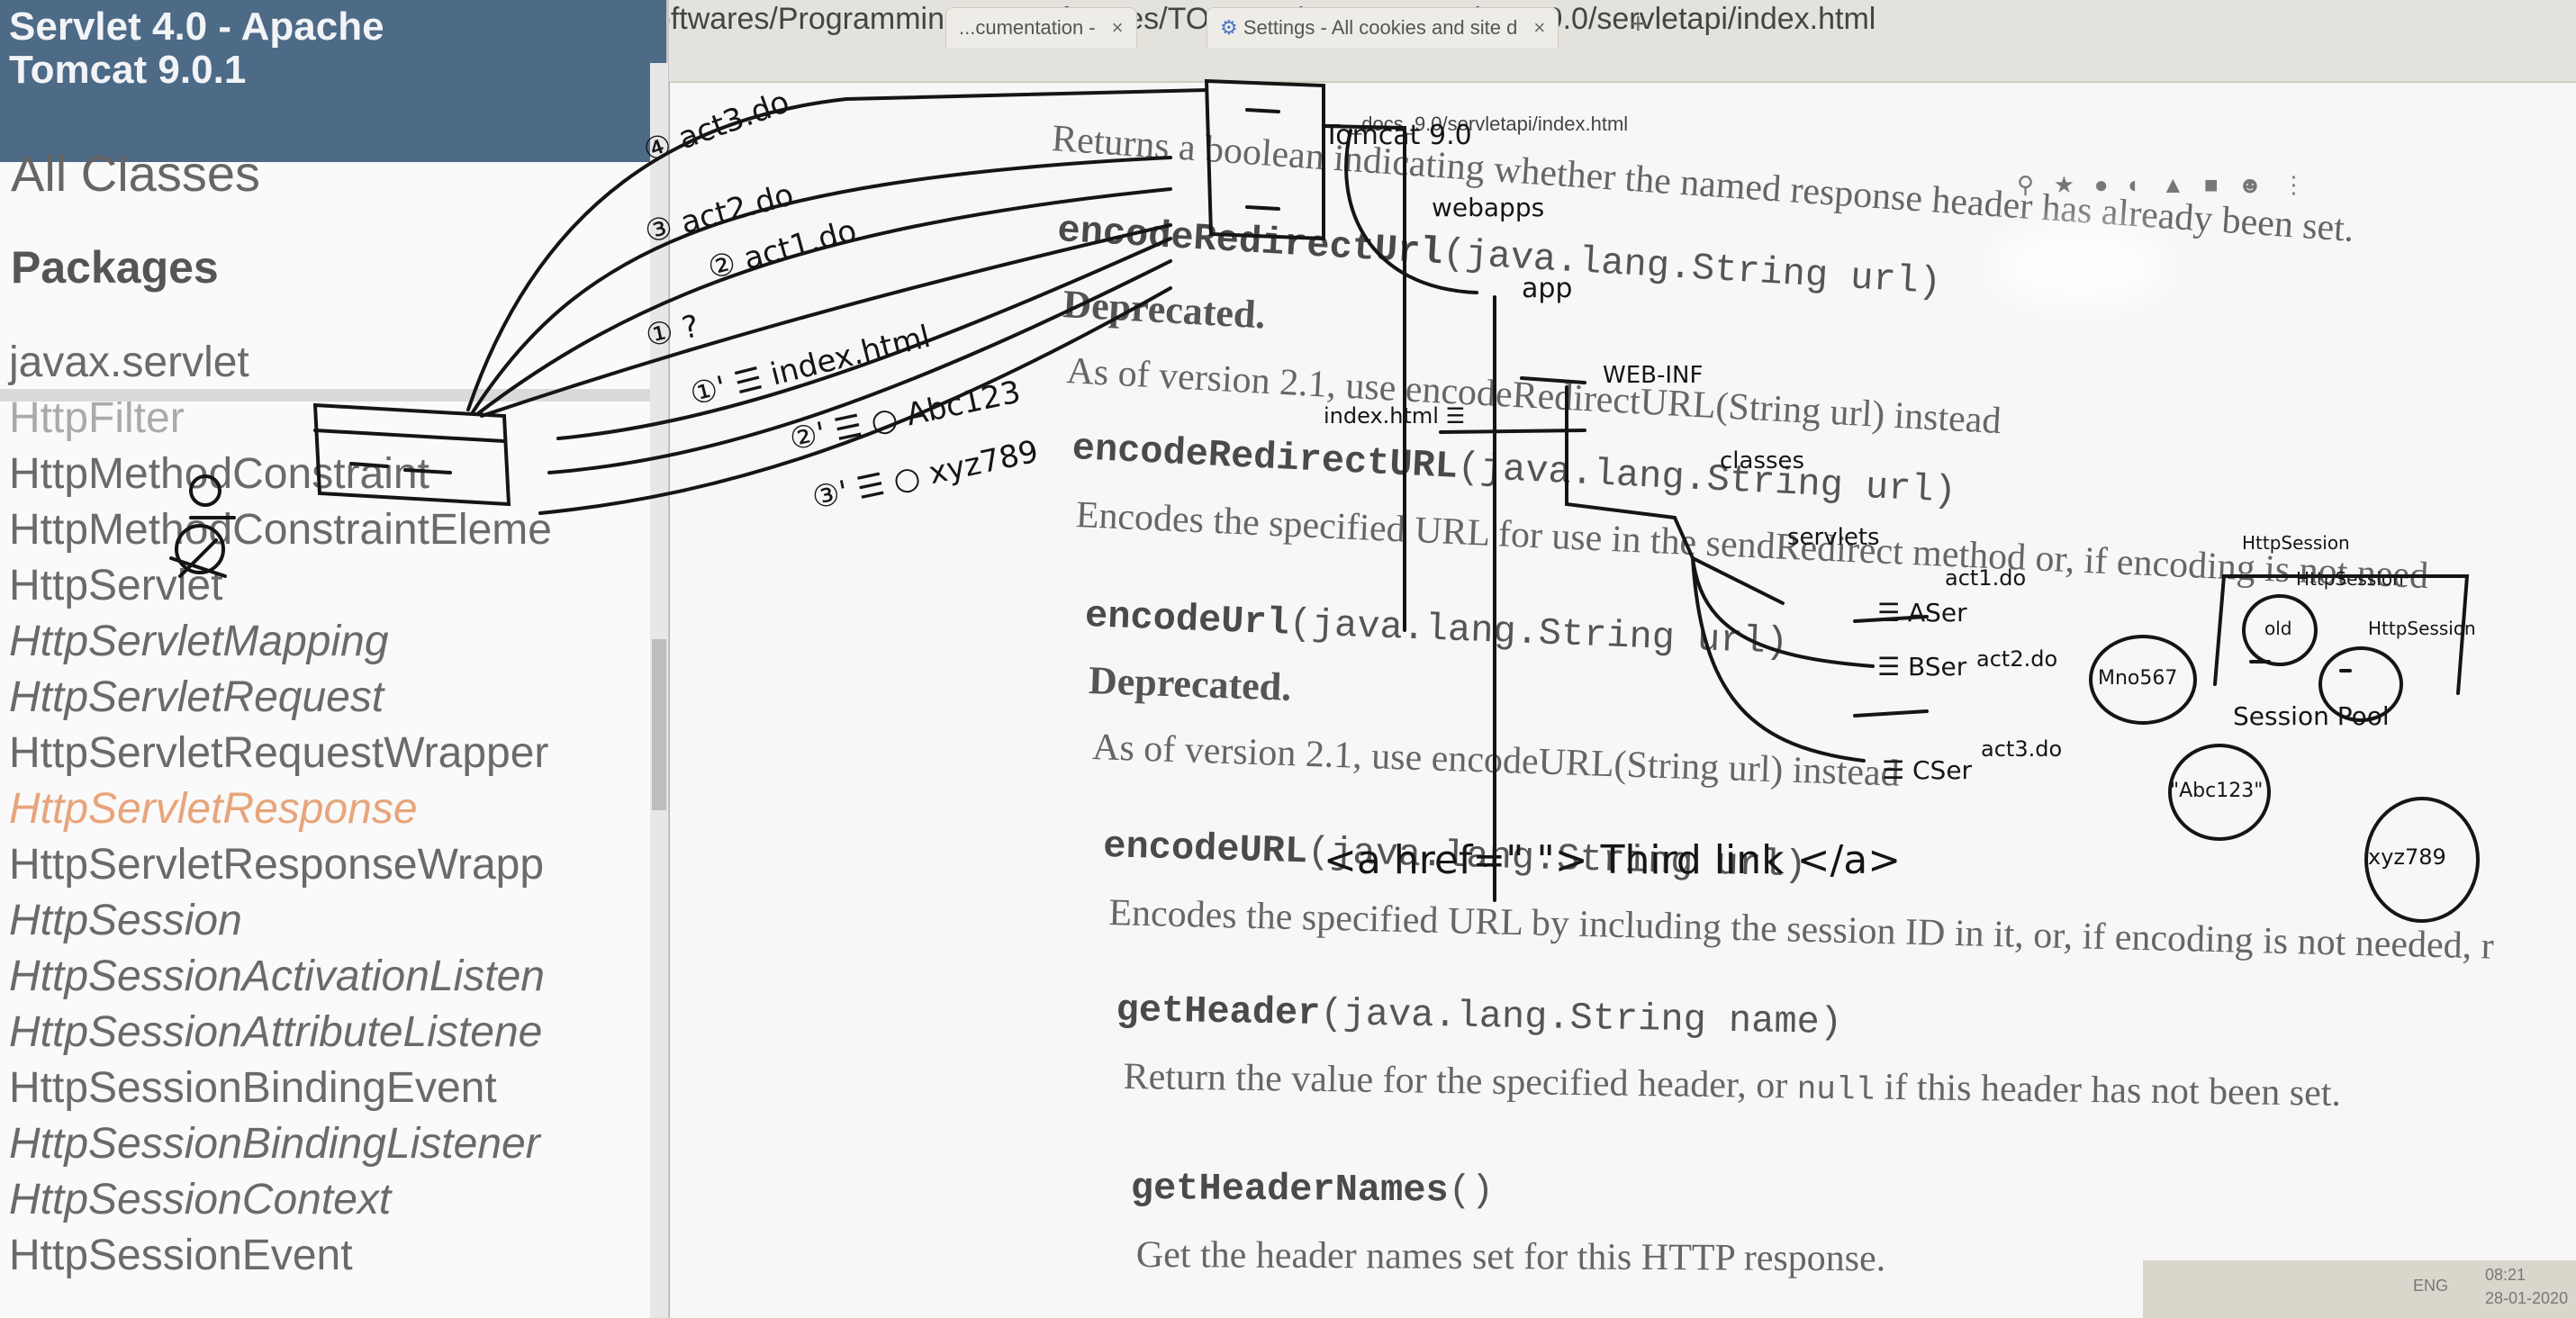 Image resolution: width=2576 pixels, height=1318 pixels. I want to click on method-args: (java.lang.String name), so click(1581, 1018).